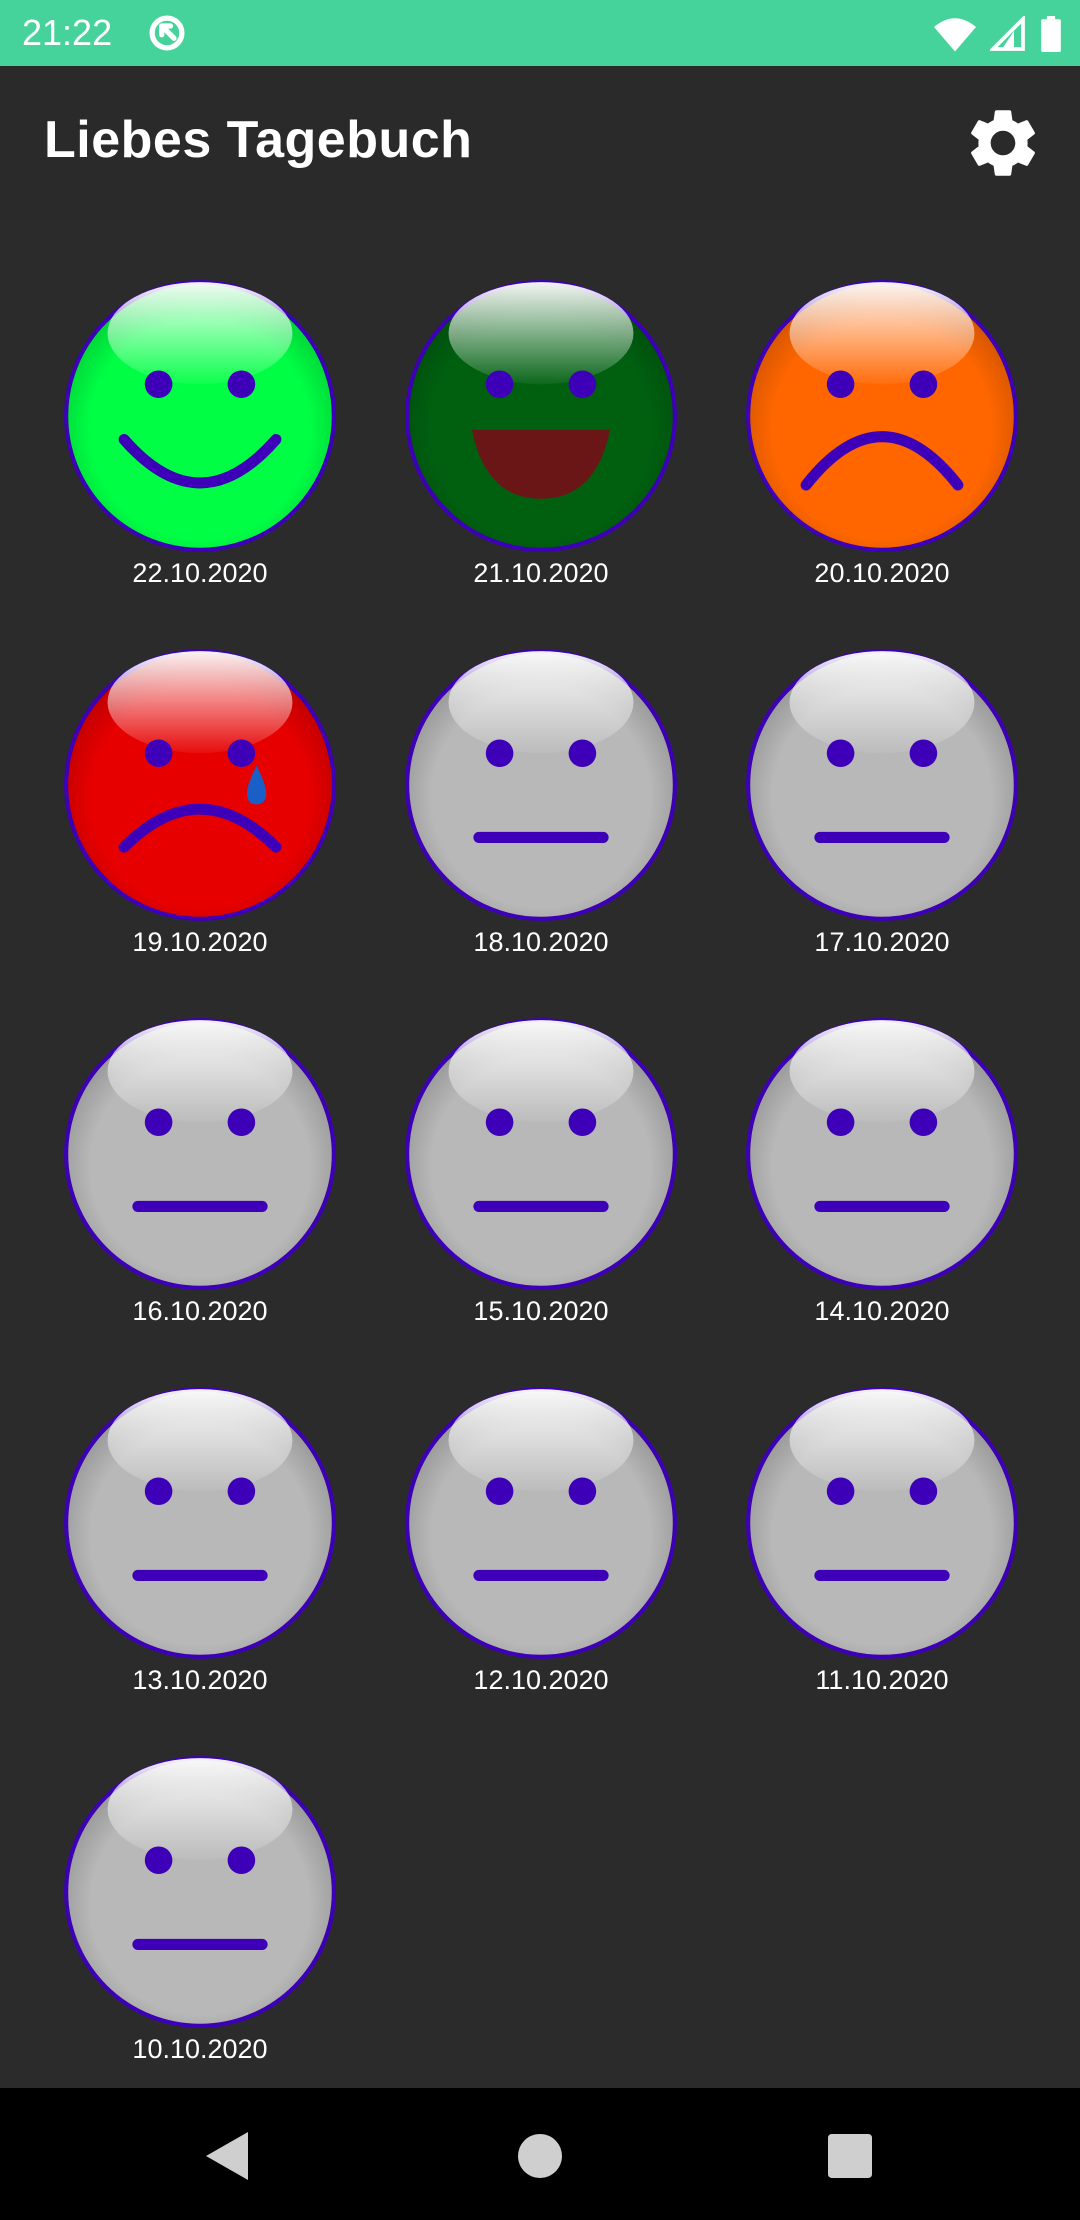 Image resolution: width=1080 pixels, height=2220 pixels. Describe the element at coordinates (541, 1680) in the screenshot. I see `entry-date: 12.10.2020` at that location.